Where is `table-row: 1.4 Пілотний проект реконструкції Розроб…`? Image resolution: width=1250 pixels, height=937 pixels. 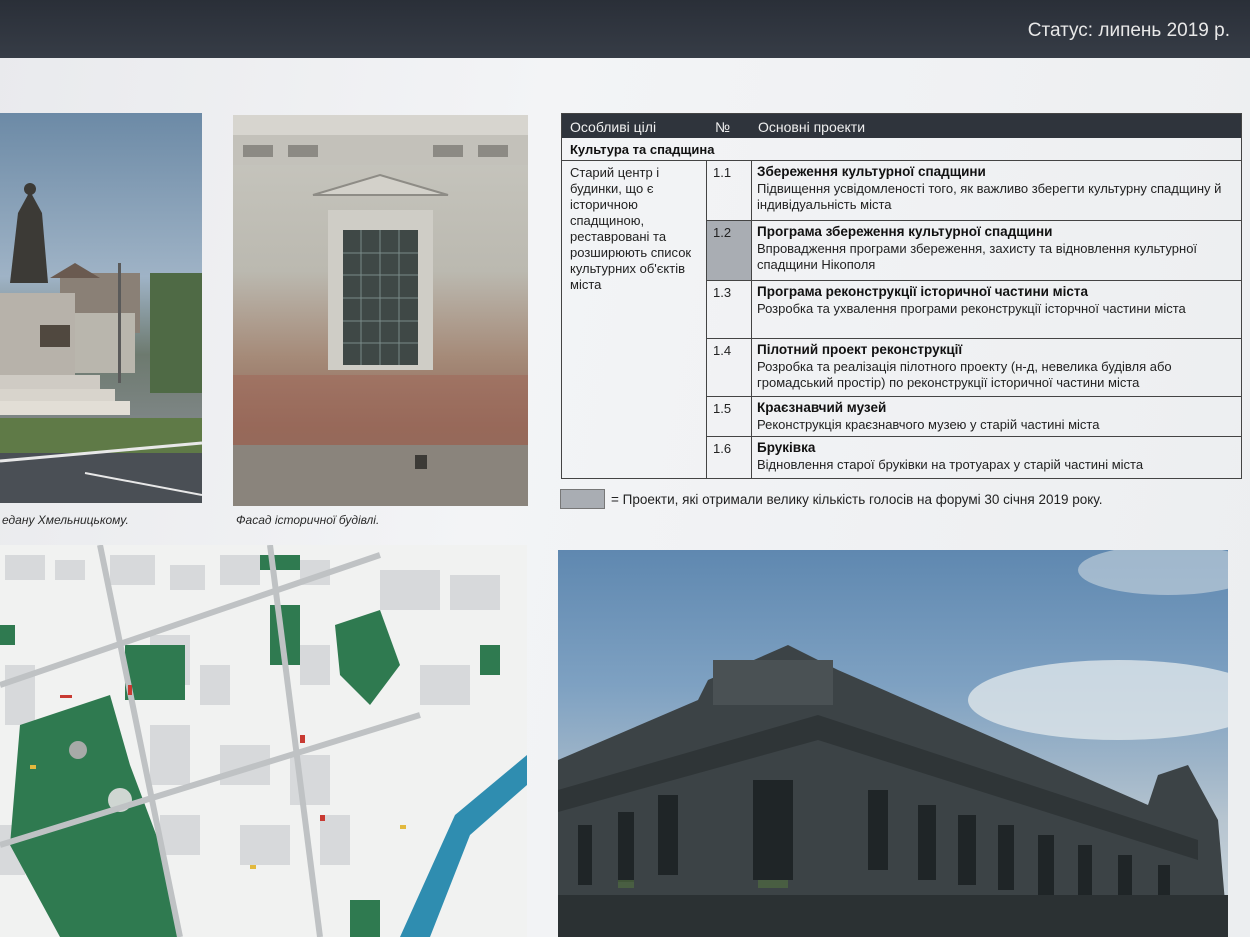
table-row: 1.4 Пілотний проект реконструкції Розроб… is located at coordinates (974, 368).